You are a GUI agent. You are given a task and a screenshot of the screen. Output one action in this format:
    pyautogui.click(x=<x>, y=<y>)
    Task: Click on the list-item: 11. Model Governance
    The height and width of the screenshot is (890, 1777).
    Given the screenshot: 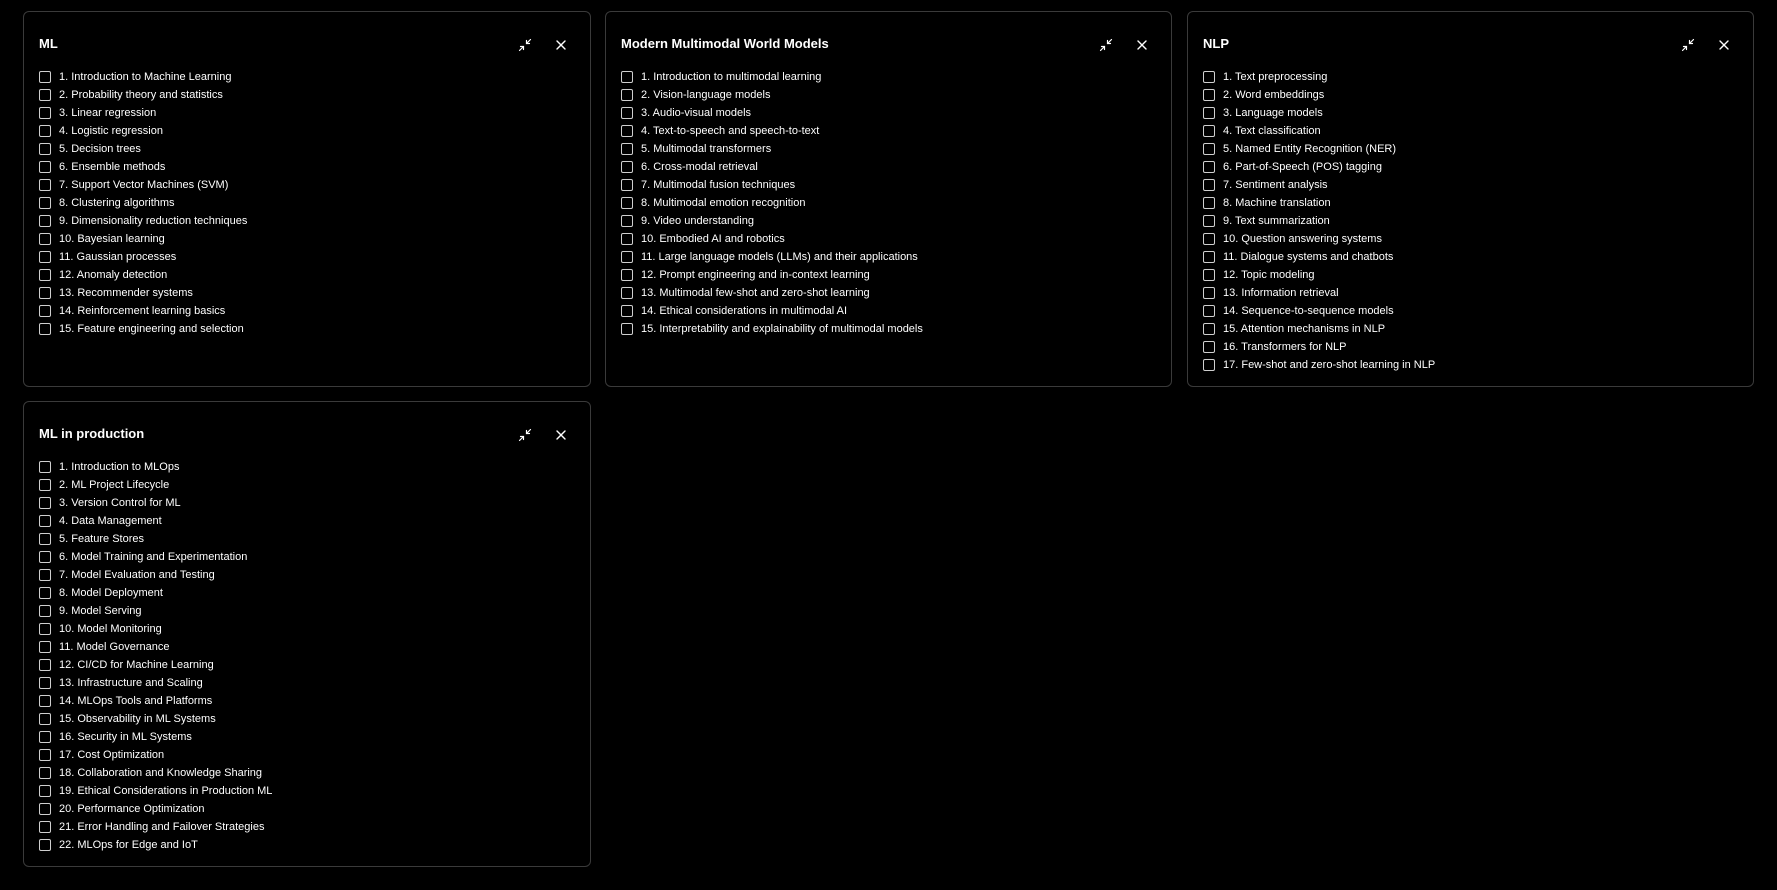 What is the action you would take?
    pyautogui.click(x=155, y=647)
    